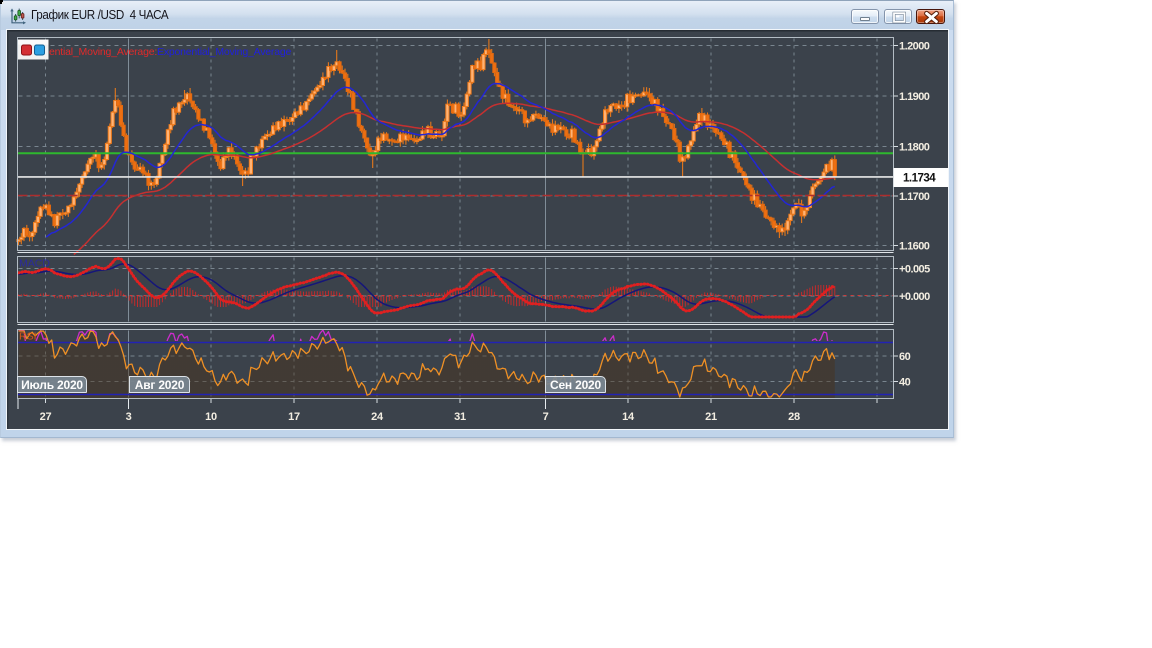  What do you see at coordinates (914, 269) in the screenshot?
I see `svg-text: +0.005` at bounding box center [914, 269].